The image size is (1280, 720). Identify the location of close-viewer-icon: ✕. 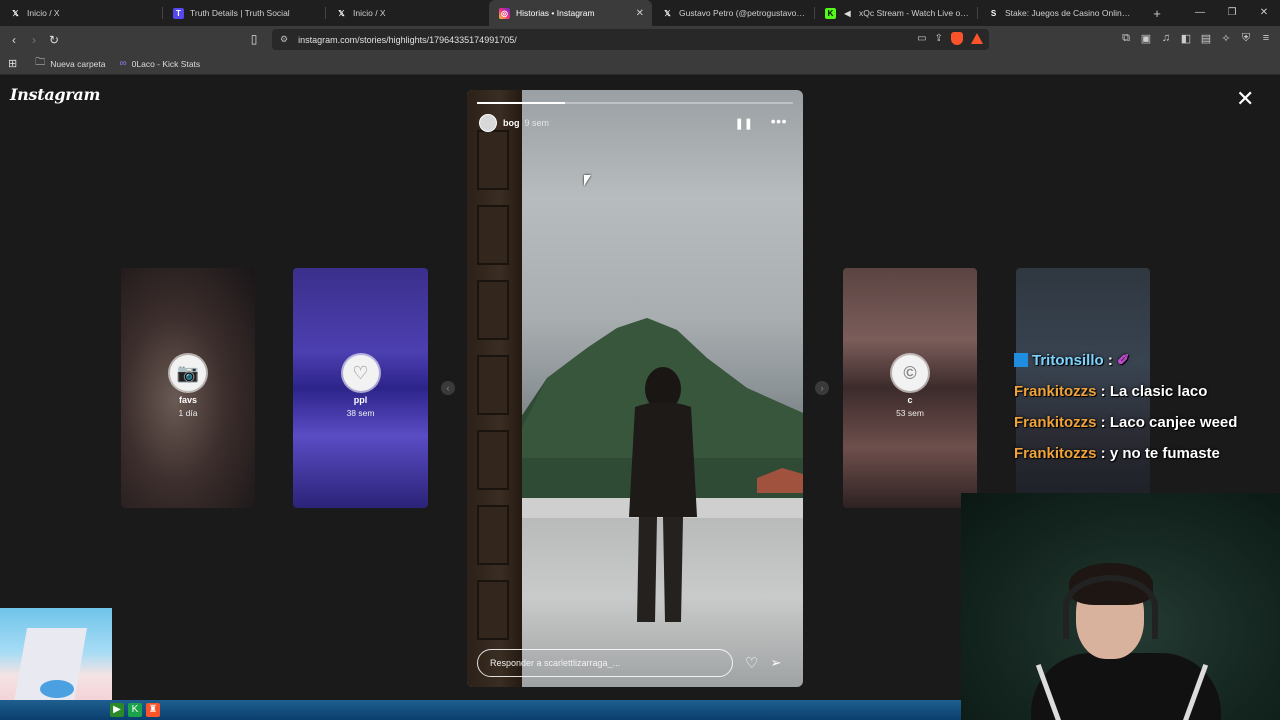
(1245, 99).